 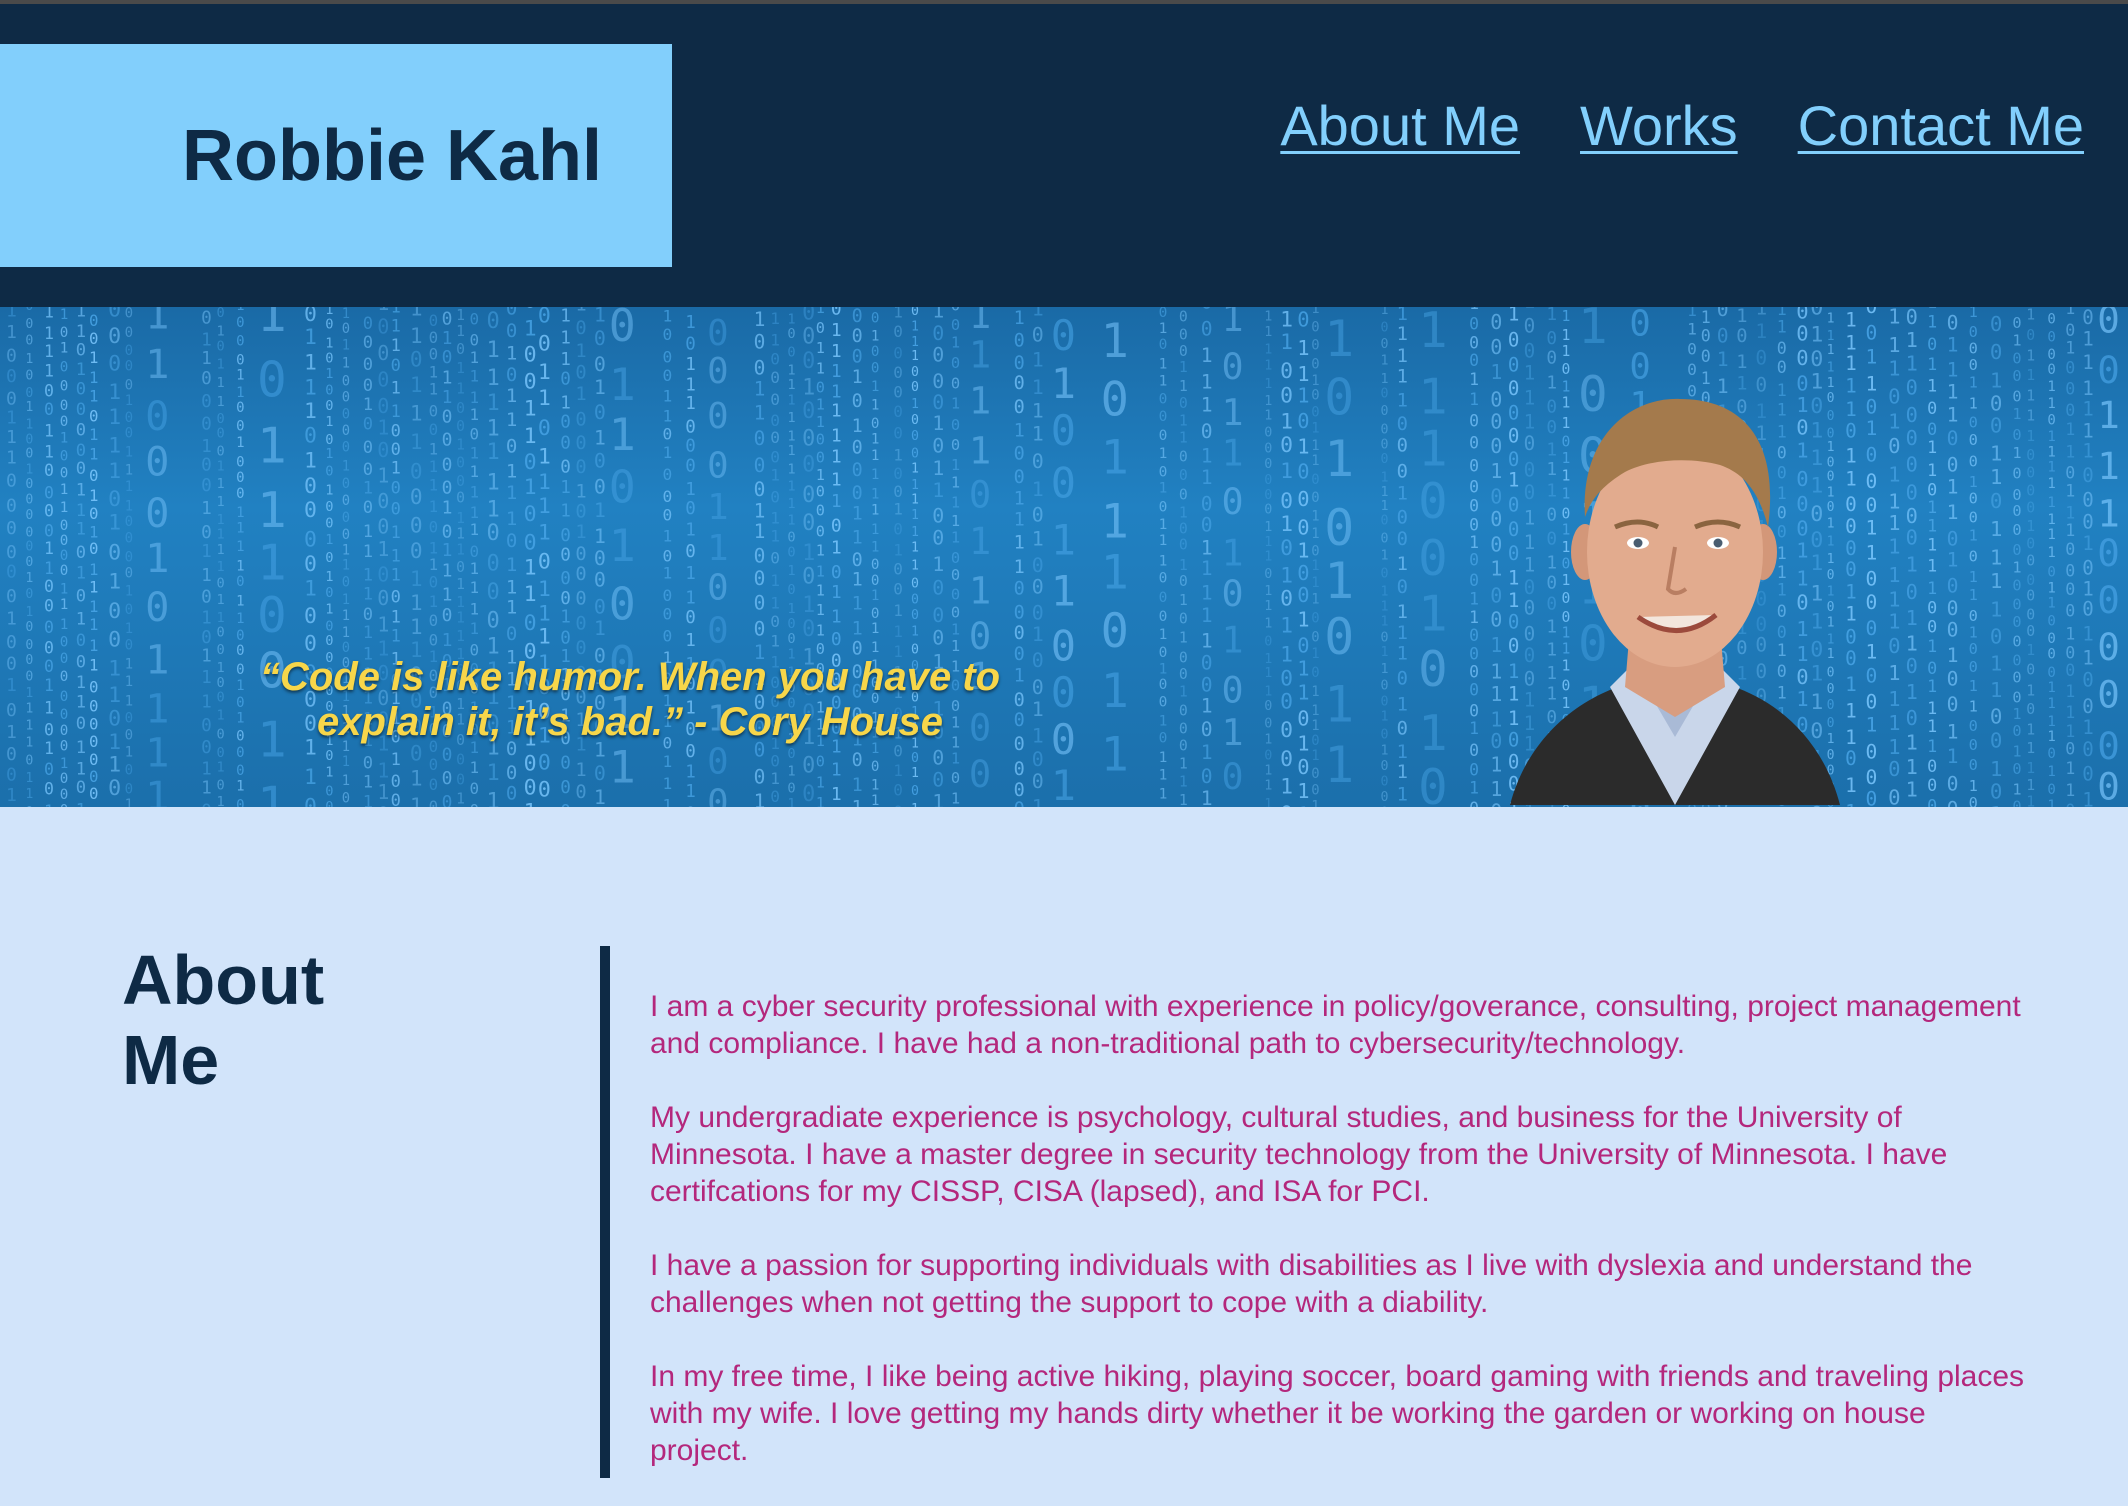 I want to click on nav-link-contact-me: Contact Me, so click(x=1941, y=126).